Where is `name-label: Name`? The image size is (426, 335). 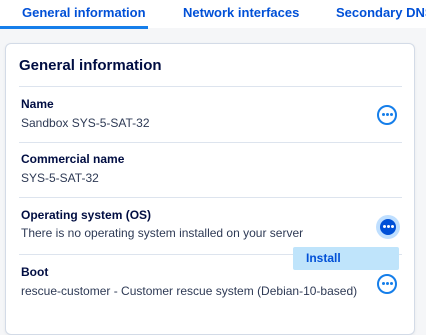
name-label: Name is located at coordinates (37, 104).